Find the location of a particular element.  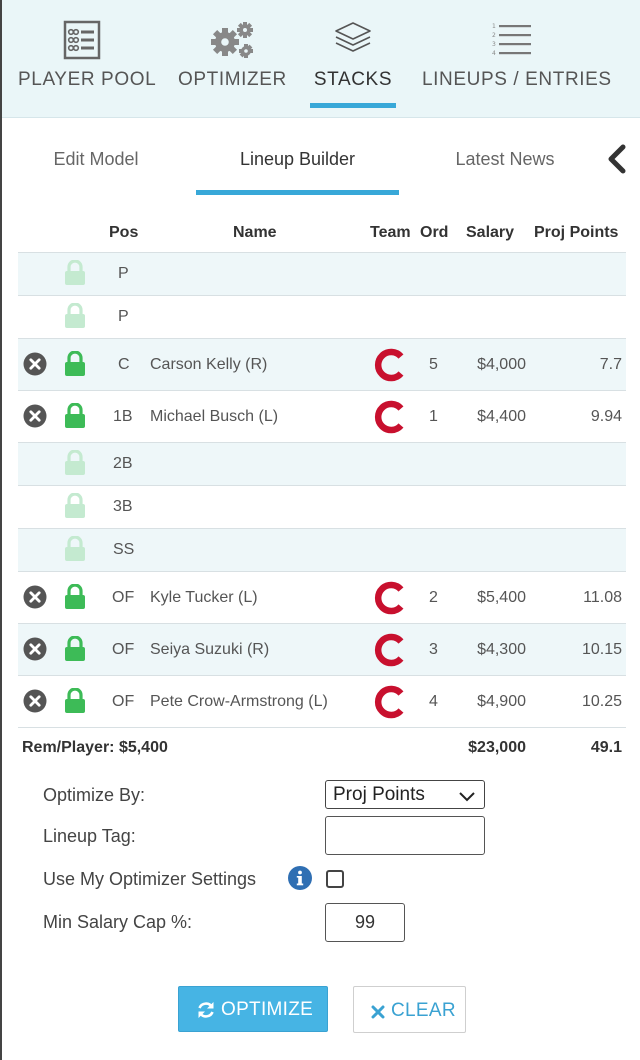

tab-label: Edit Model is located at coordinates (96, 159).